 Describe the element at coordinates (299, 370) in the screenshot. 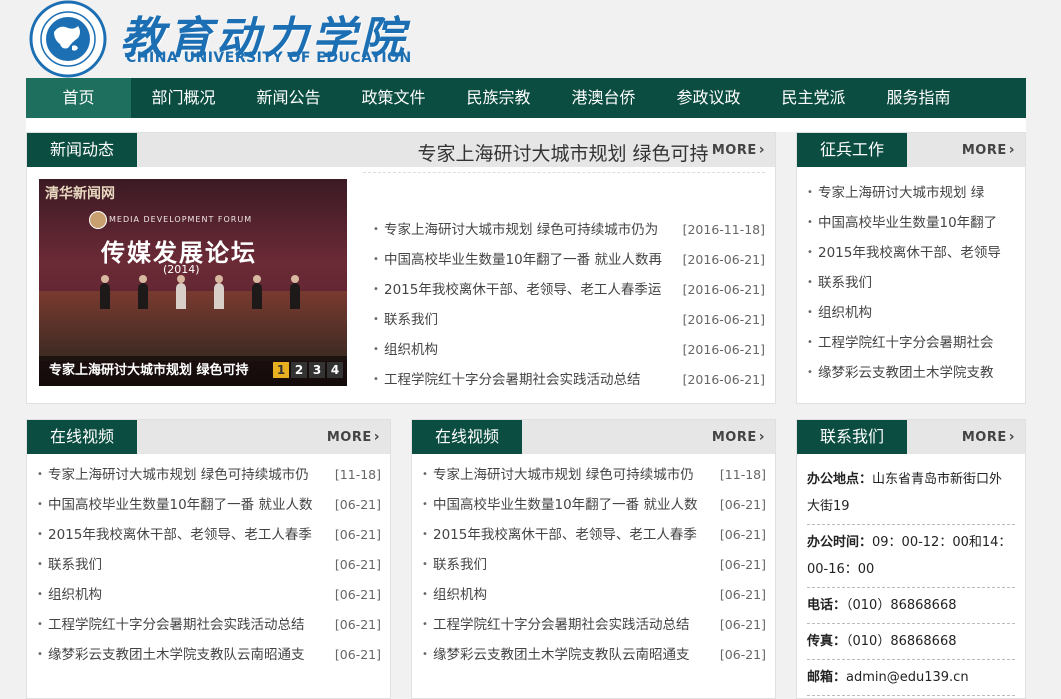

I see `slideshow-page-button: 2` at that location.